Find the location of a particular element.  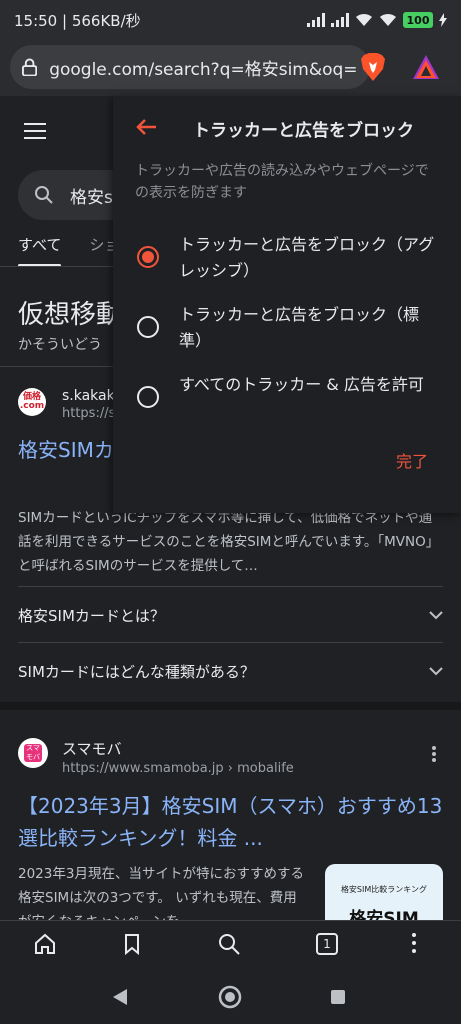

tab-all: すべて is located at coordinates (40, 250).